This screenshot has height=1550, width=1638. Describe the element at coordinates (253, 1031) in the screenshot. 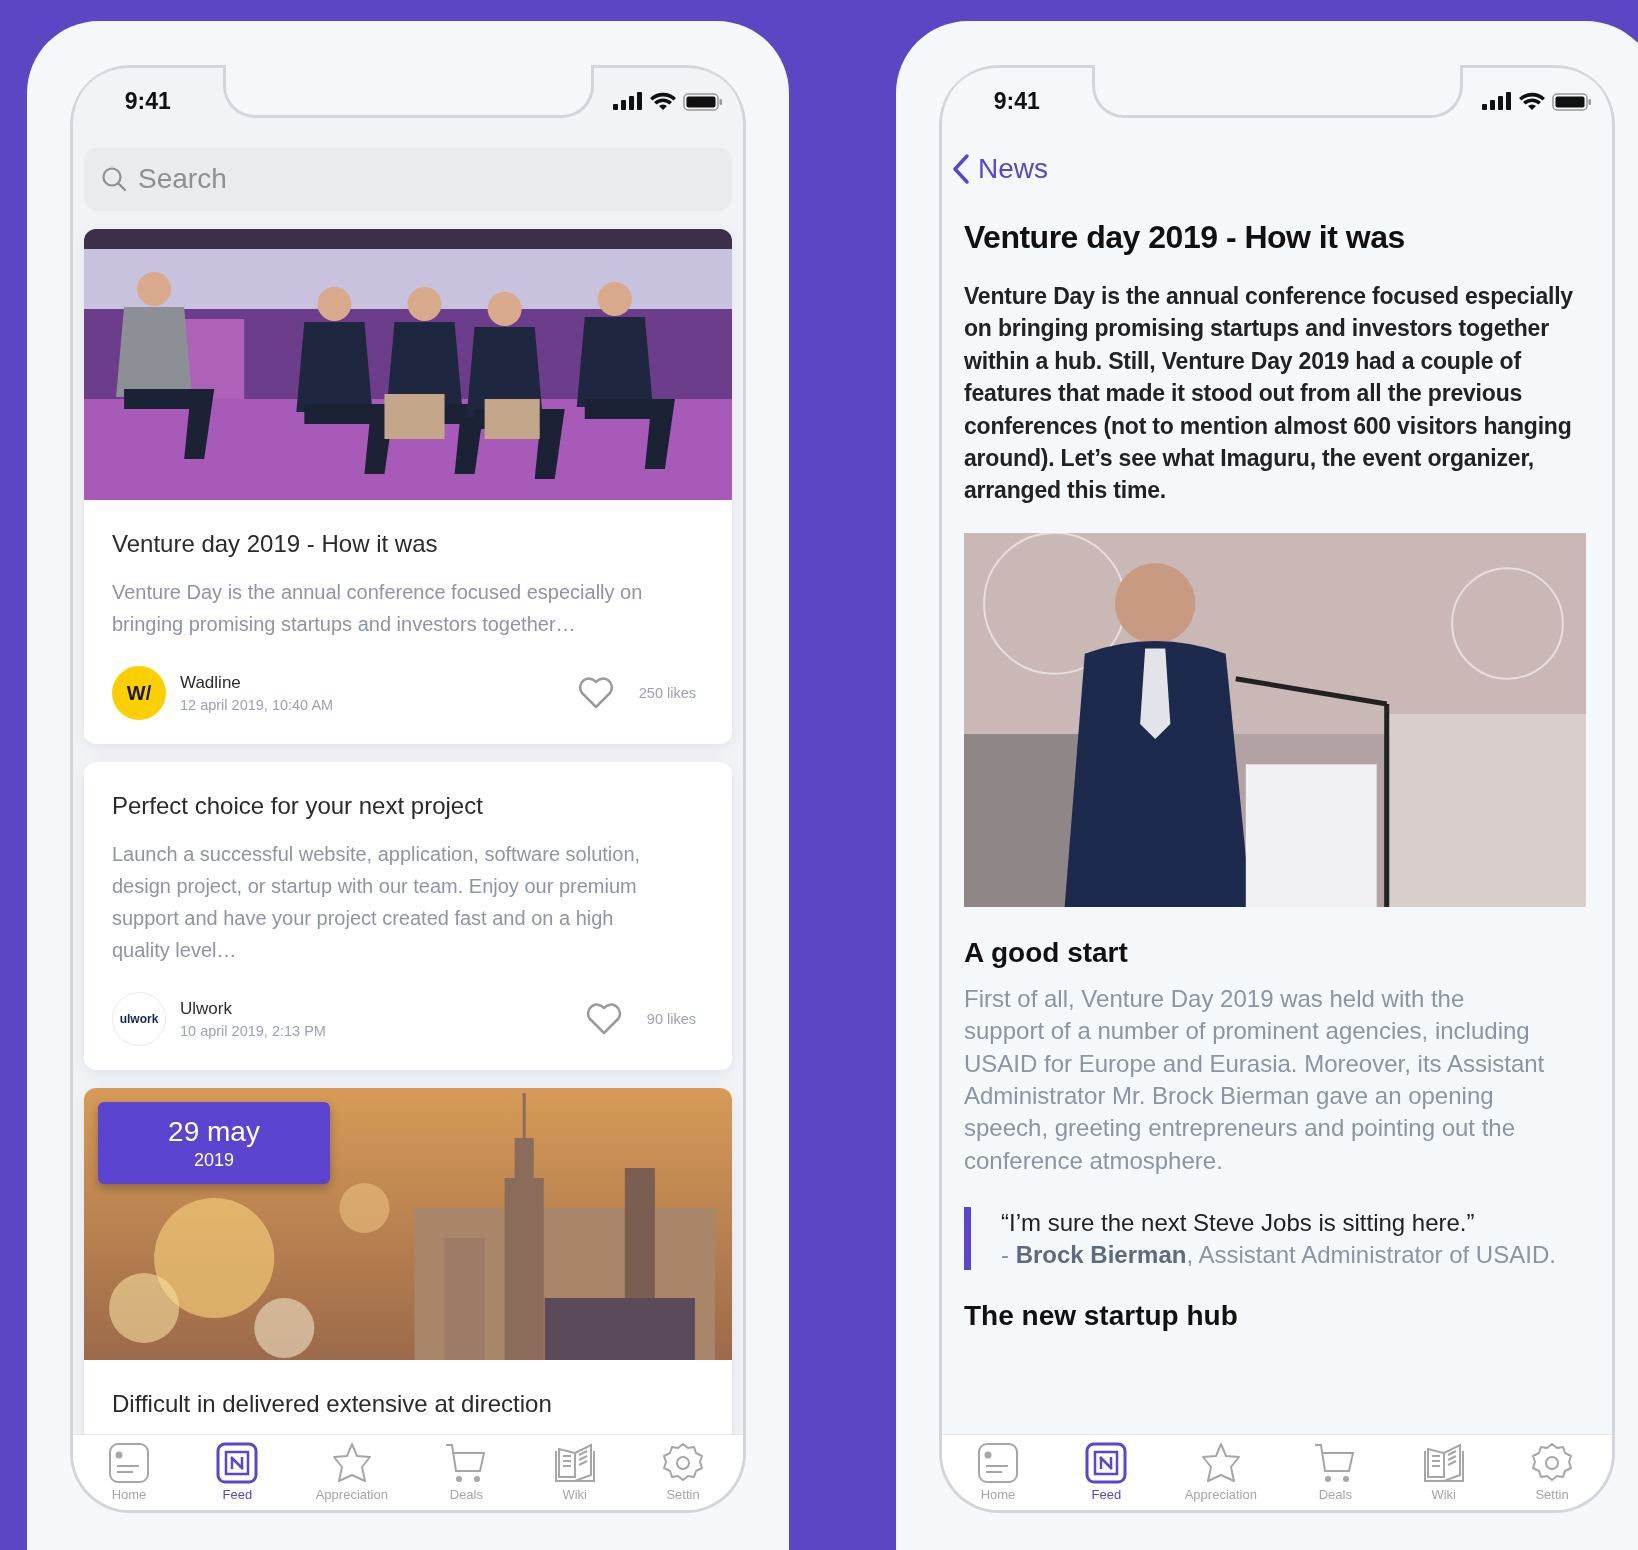

I see `post-date: 10 april 2019, 2:13 PM` at that location.